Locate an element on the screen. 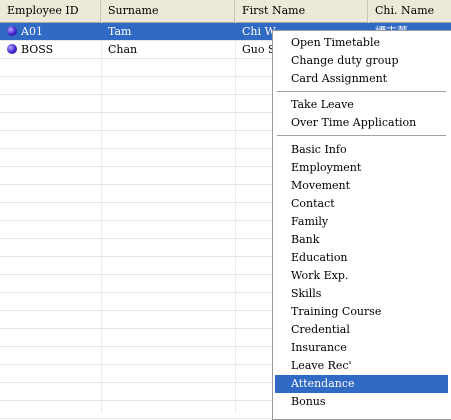  menu-item-over-time-application: Over Time Application is located at coordinates (361, 123).